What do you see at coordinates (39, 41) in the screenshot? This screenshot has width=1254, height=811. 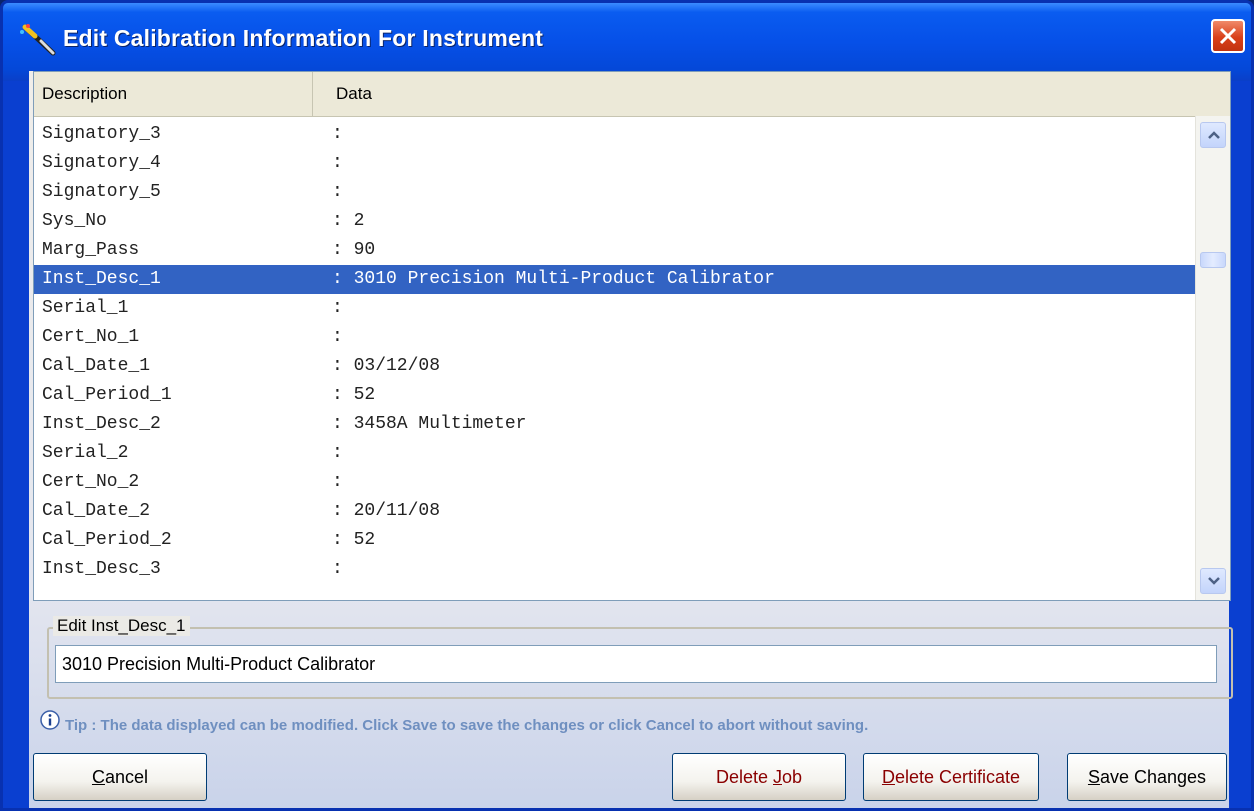 I see `calibration-tool-icon` at bounding box center [39, 41].